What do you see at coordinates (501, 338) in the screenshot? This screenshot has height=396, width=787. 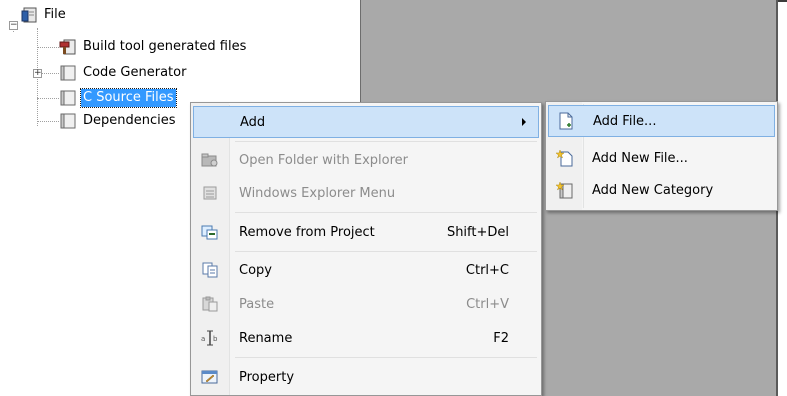 I see `menu-item-shortcut: F2` at bounding box center [501, 338].